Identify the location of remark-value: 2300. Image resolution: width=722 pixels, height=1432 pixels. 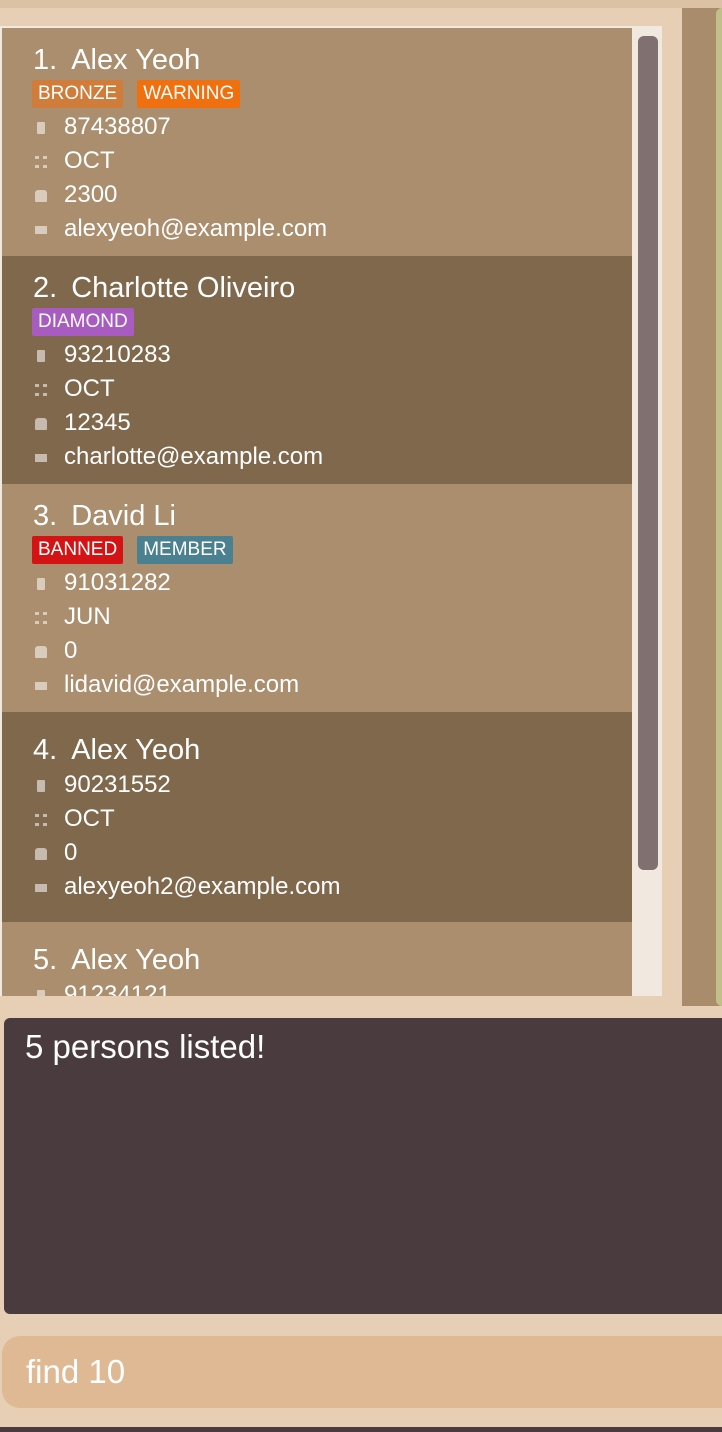
(91, 194).